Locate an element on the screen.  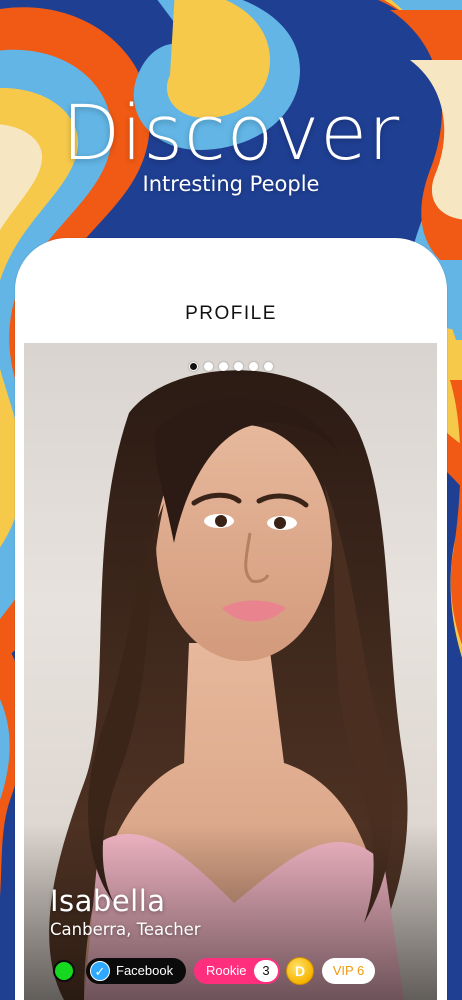
photo-carousel-indicator is located at coordinates (231, 366).